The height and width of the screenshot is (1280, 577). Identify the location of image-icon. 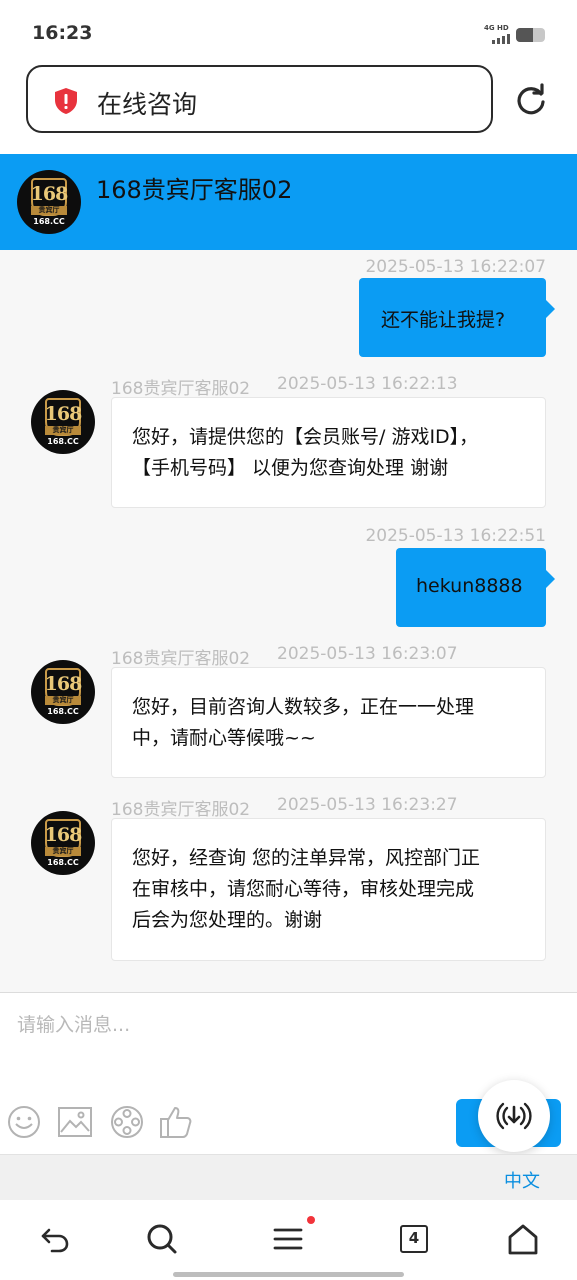
(75, 1122).